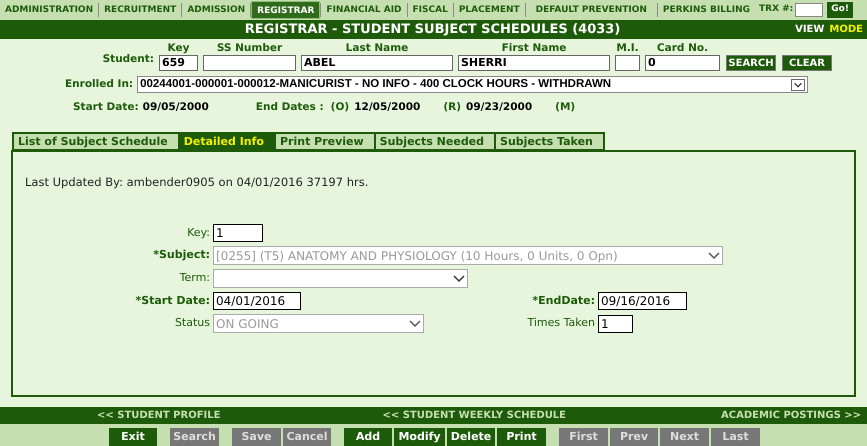 This screenshot has width=867, height=446. What do you see at coordinates (751, 63) in the screenshot?
I see `action-button: SEARCH` at bounding box center [751, 63].